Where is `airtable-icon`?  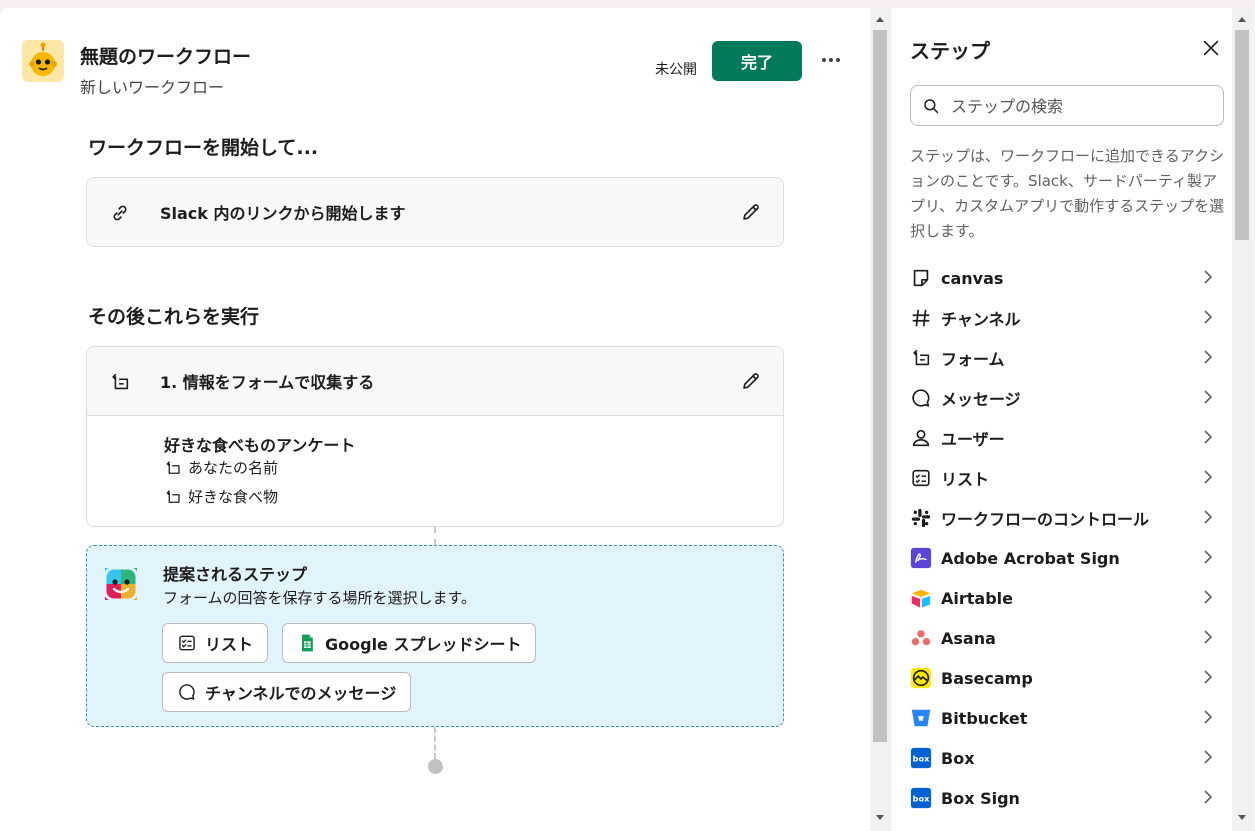
airtable-icon is located at coordinates (921, 598).